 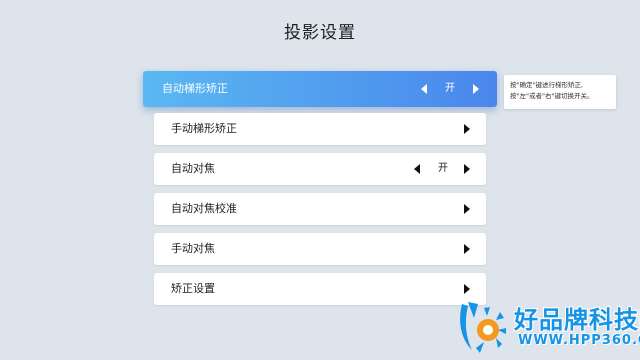 I want to click on hint-line-1: 按"确定"键进行梯形矫正,, so click(x=547, y=85).